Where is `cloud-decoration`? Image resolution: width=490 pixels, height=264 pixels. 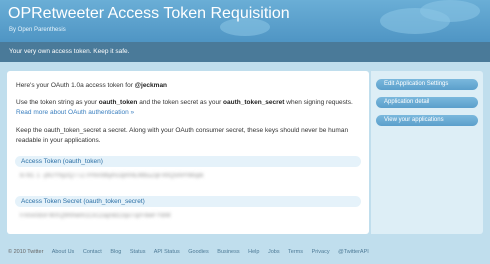 cloud-decoration is located at coordinates (450, 11).